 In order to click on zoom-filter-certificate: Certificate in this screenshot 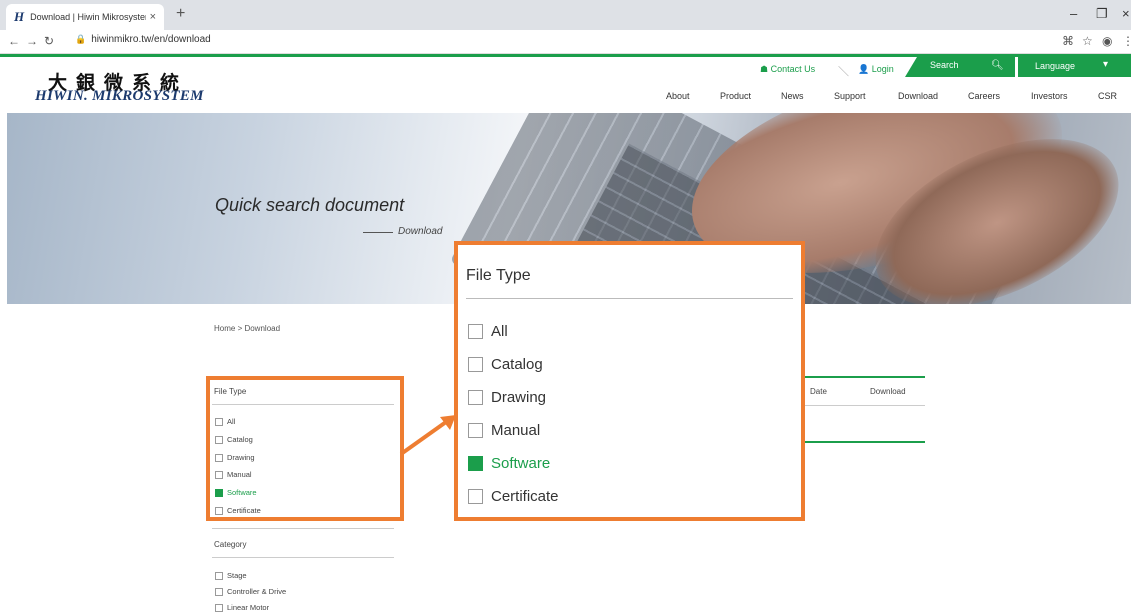, I will do `click(513, 496)`.